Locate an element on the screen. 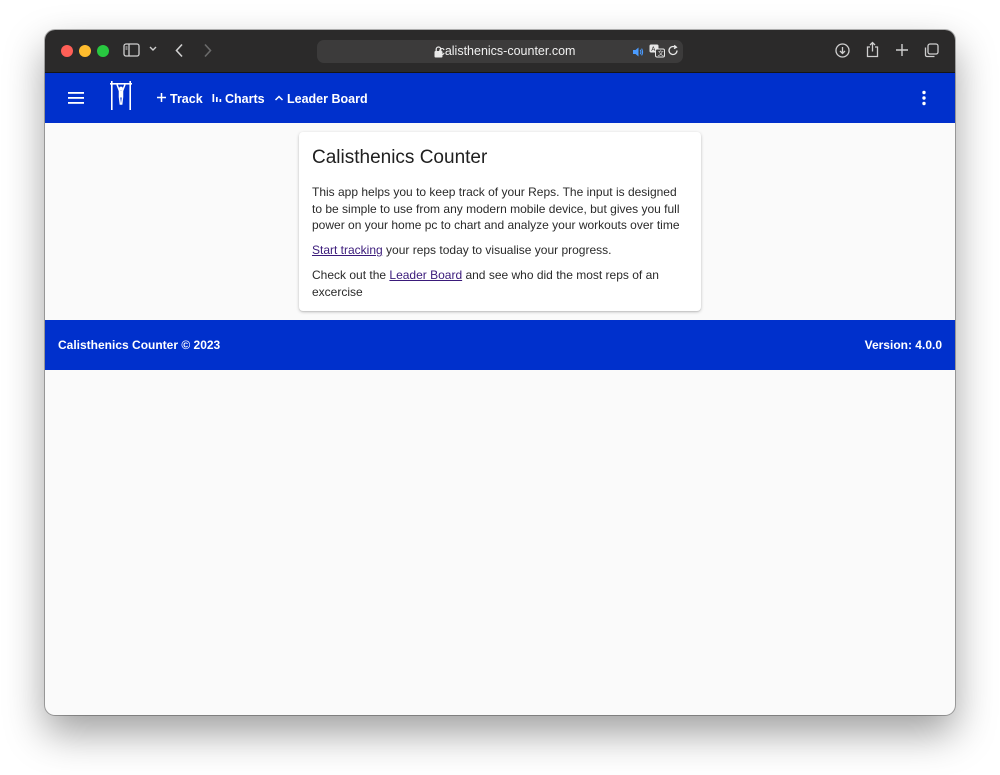  nav-charts-link: Charts is located at coordinates (238, 99).